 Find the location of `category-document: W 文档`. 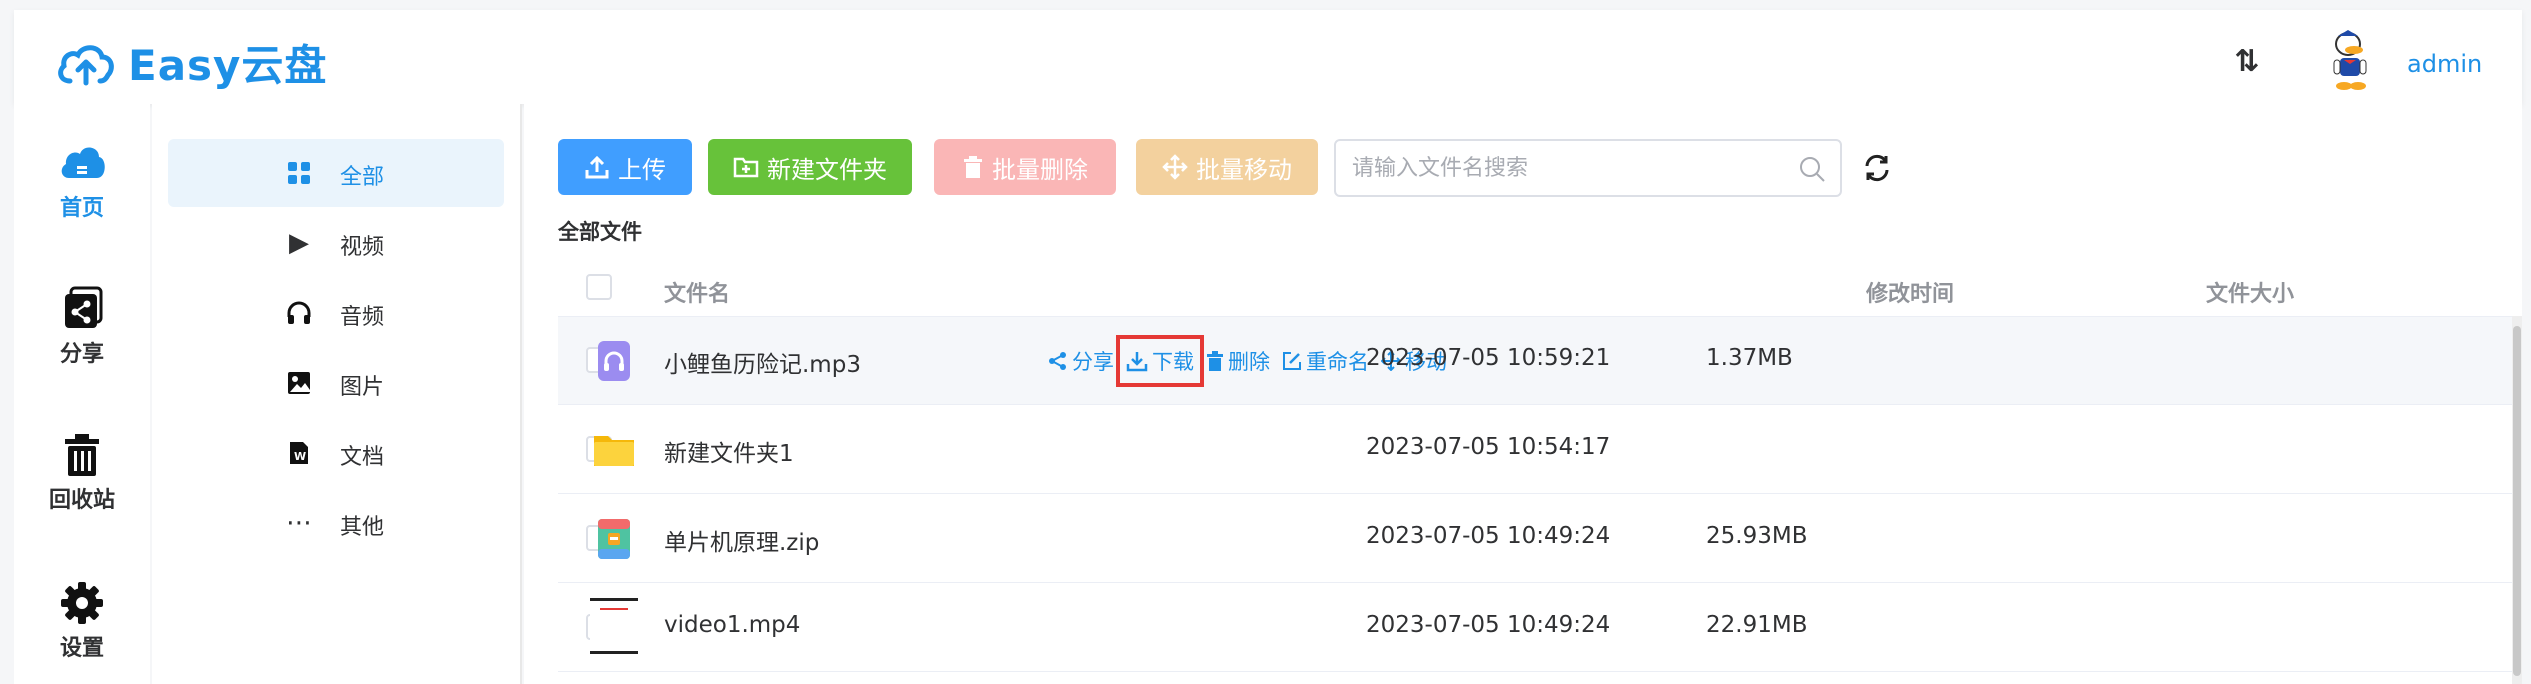

category-document: W 文档 is located at coordinates (336, 453).